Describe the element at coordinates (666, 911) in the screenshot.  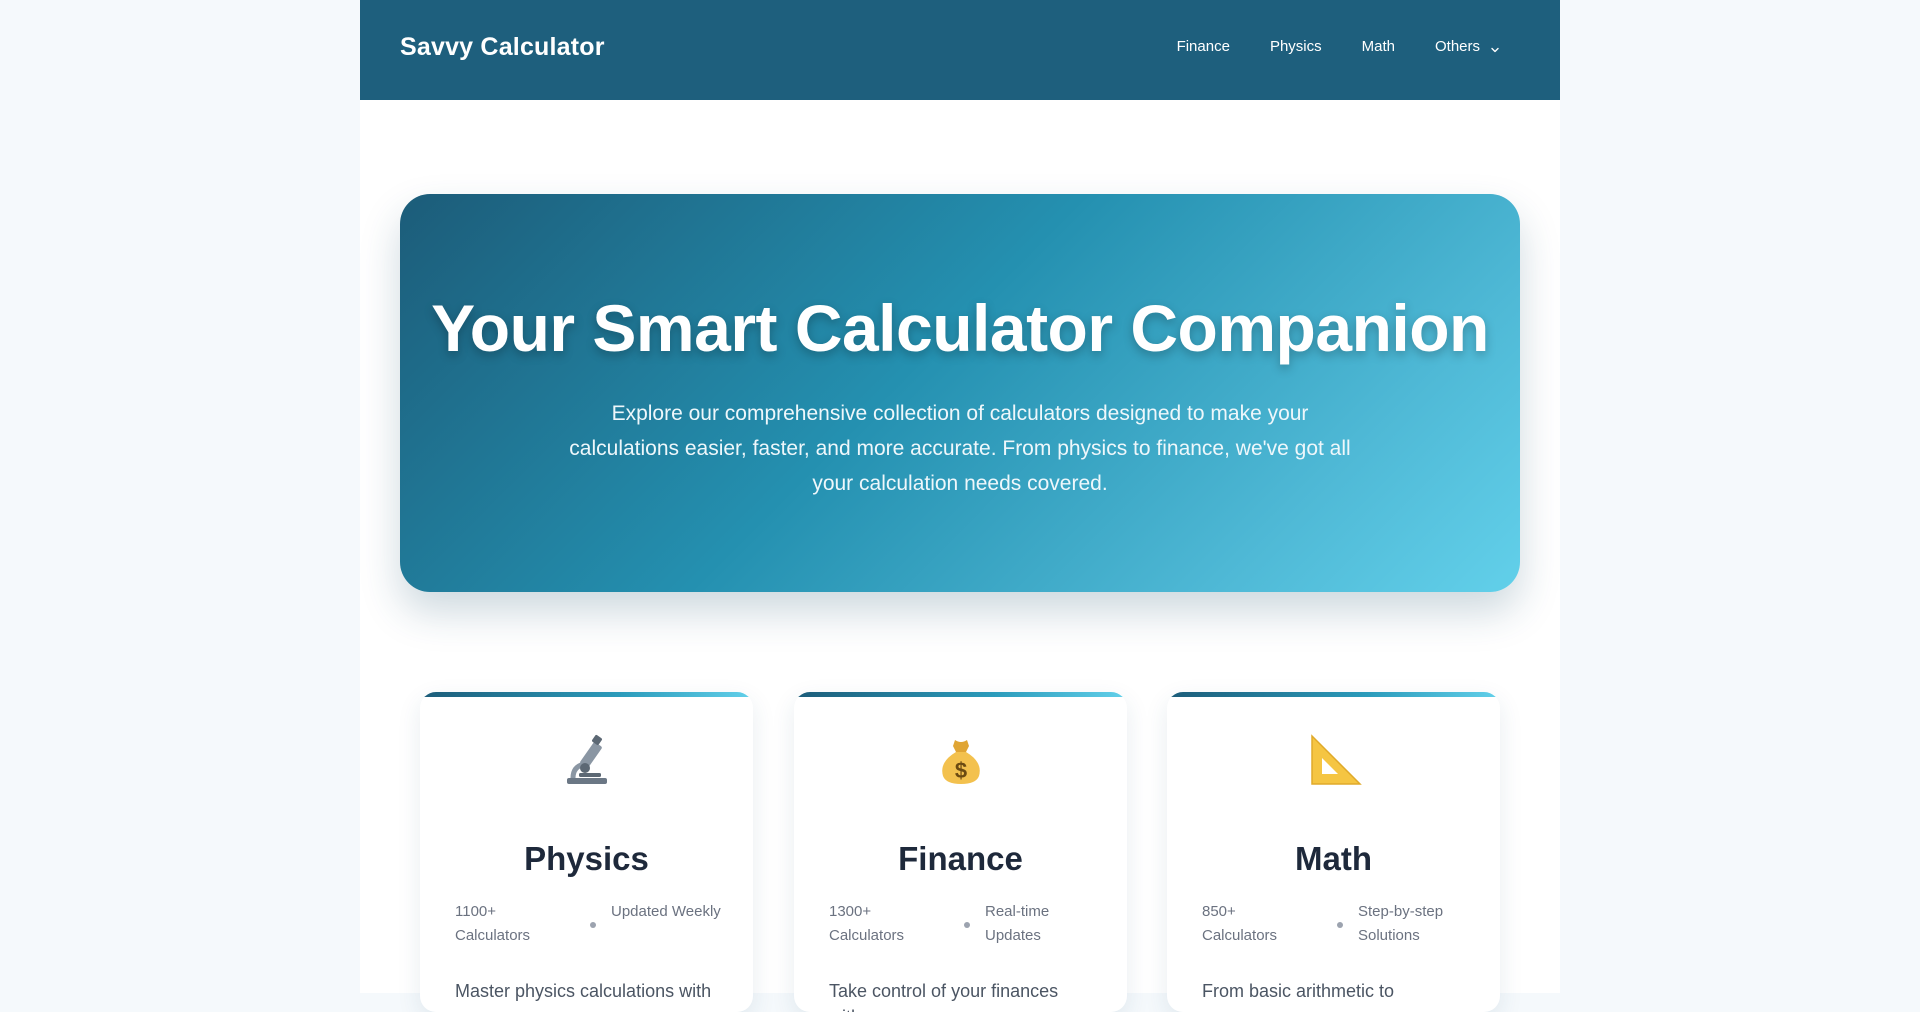
I see `card-stat-update: Updated Weekly` at that location.